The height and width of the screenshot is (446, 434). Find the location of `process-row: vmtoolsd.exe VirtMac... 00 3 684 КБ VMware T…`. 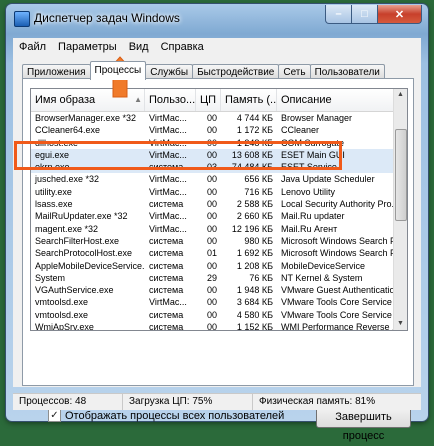

process-row: vmtoolsd.exe VirtMac... 00 3 684 КБ VMware T… is located at coordinates (212, 302).